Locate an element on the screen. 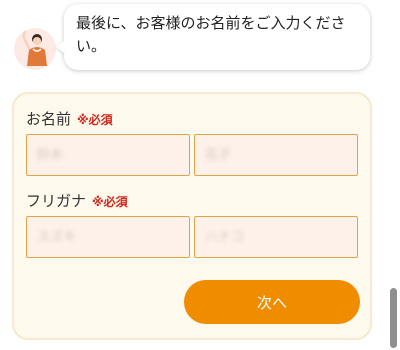 Image resolution: width=400 pixels, height=350 pixels. scrollbar-thumb is located at coordinates (393, 318).